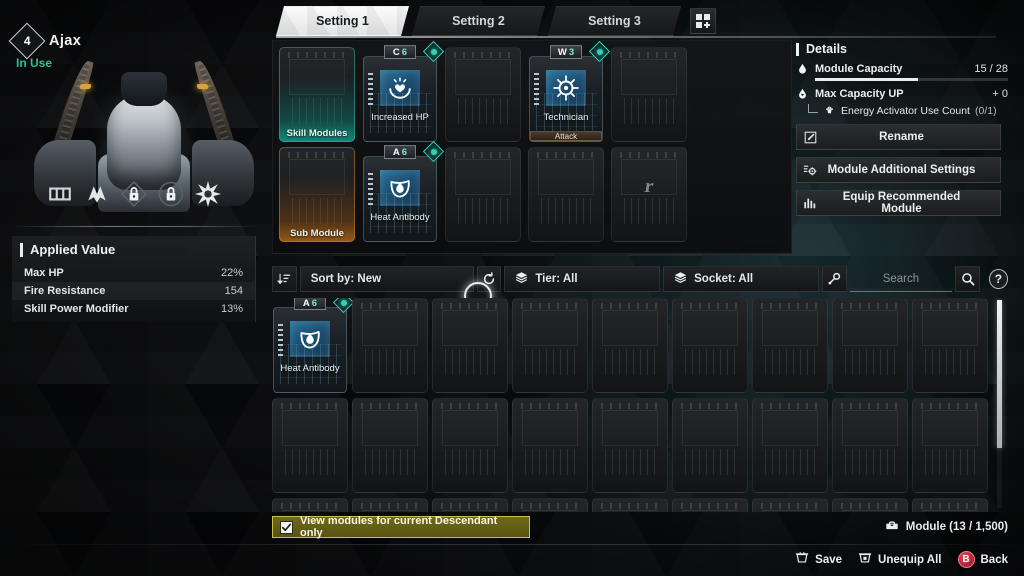 The width and height of the screenshot is (1024, 576). Describe the element at coordinates (898, 137) in the screenshot. I see `rename-button: Rename` at that location.